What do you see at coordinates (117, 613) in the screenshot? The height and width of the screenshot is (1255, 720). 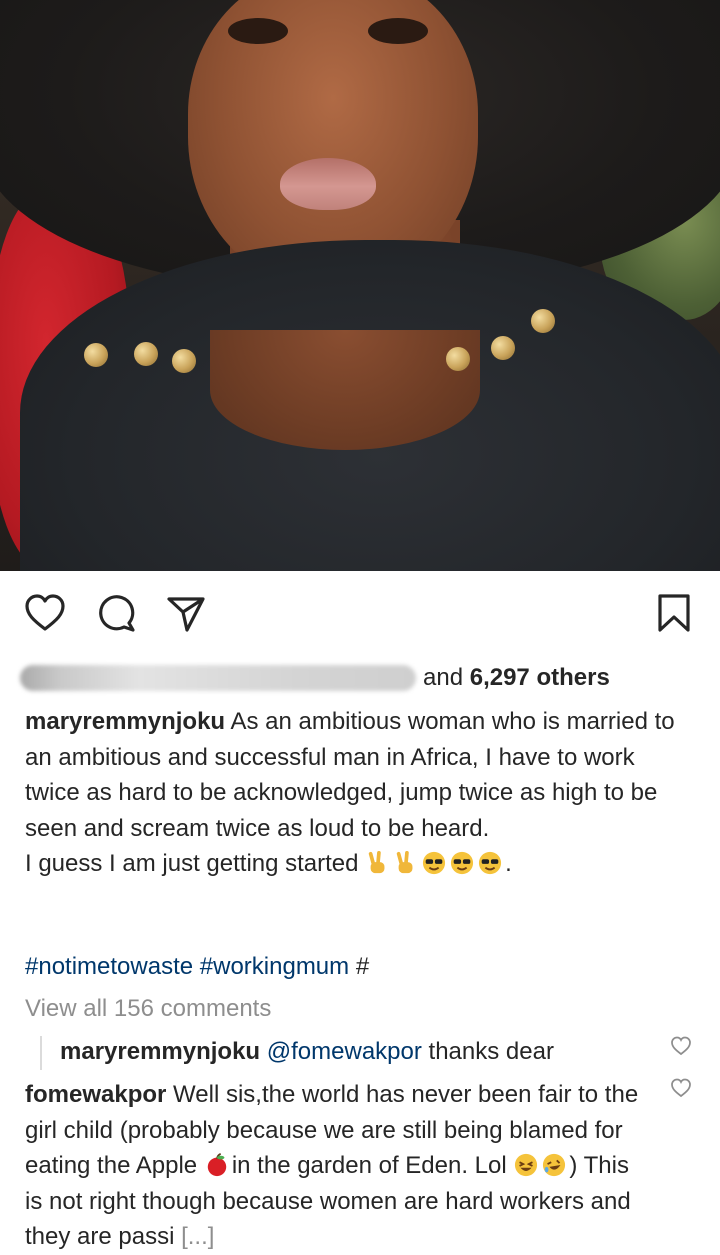 I see `comment-icon` at bounding box center [117, 613].